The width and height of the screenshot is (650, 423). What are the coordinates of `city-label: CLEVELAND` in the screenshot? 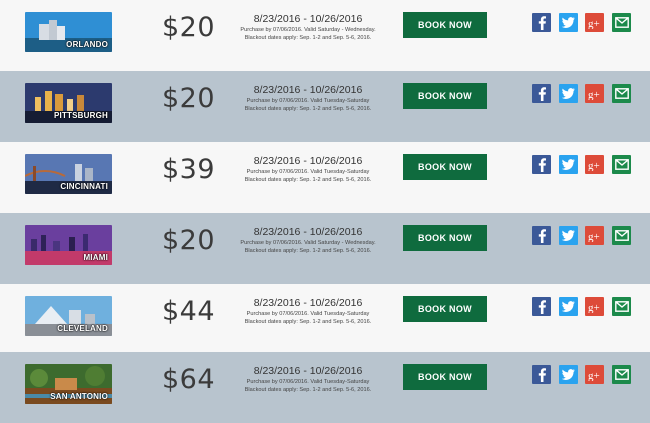 It's located at (82, 328).